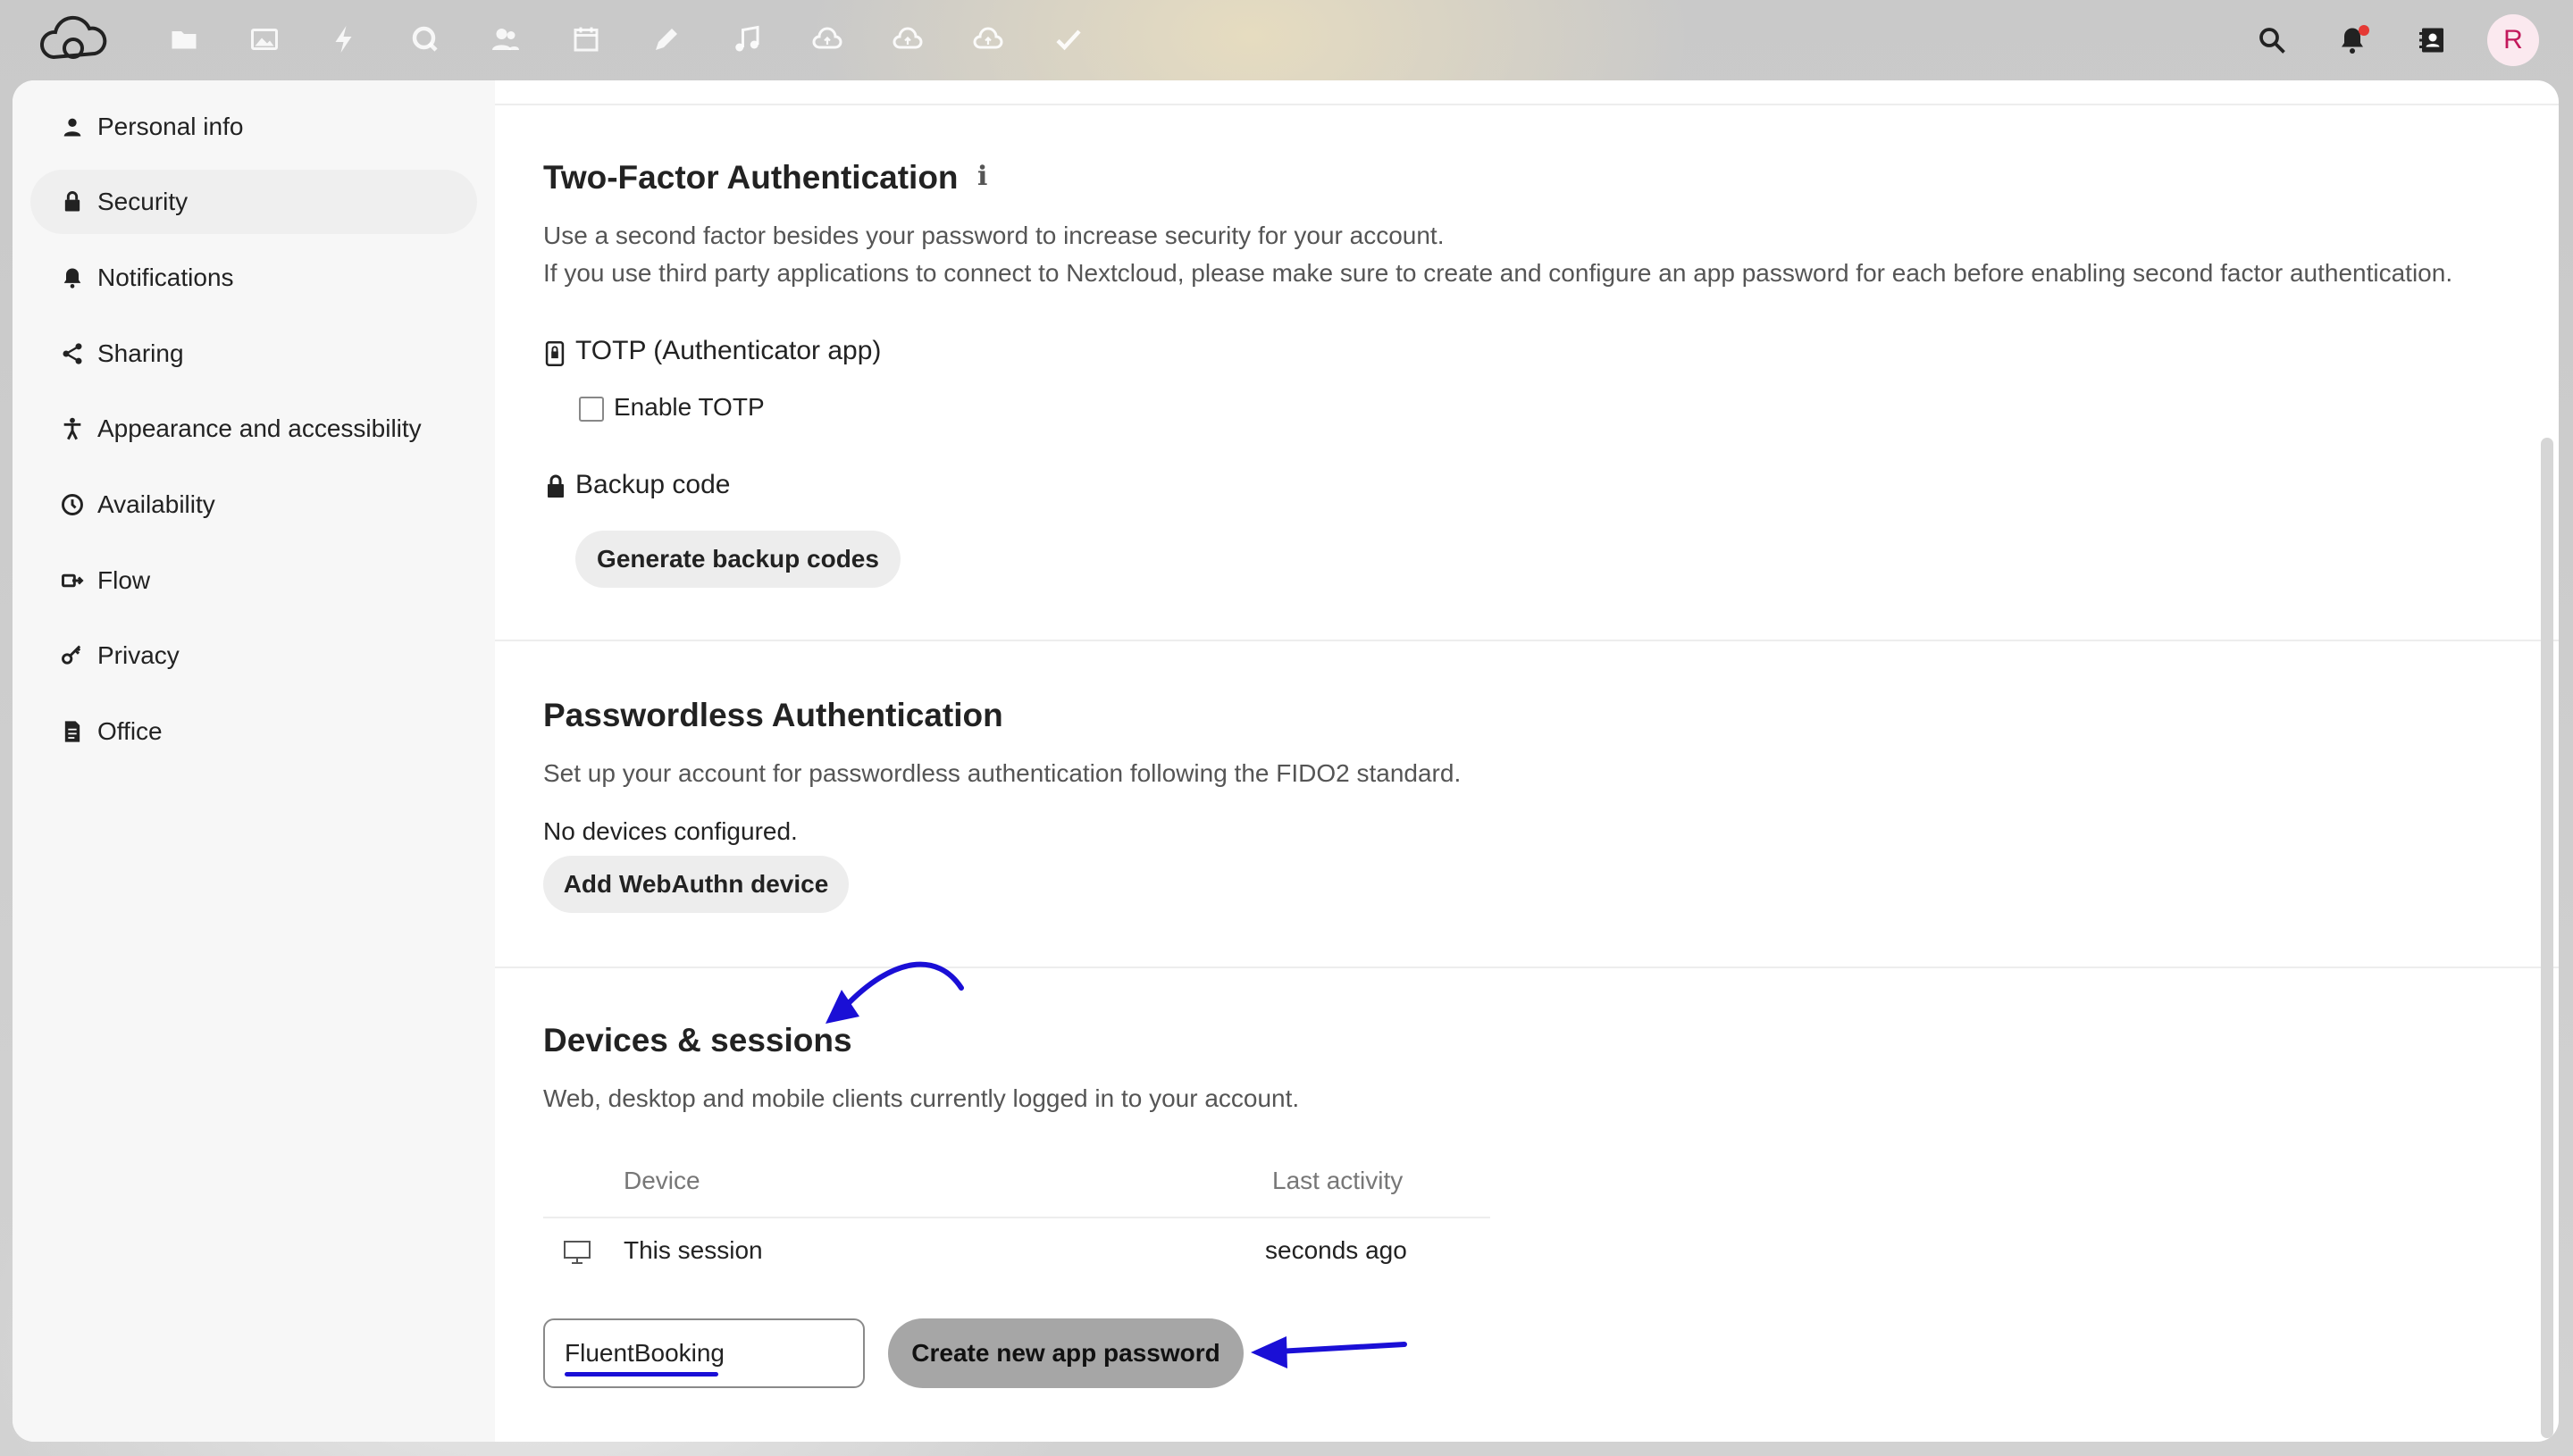  What do you see at coordinates (72, 504) in the screenshot?
I see `clock-icon` at bounding box center [72, 504].